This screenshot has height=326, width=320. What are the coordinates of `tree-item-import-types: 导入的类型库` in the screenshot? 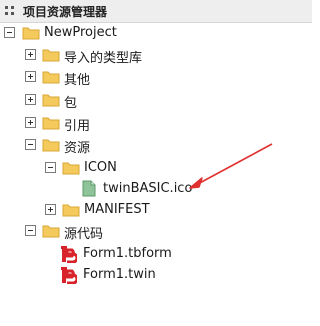 It's located at (156, 55).